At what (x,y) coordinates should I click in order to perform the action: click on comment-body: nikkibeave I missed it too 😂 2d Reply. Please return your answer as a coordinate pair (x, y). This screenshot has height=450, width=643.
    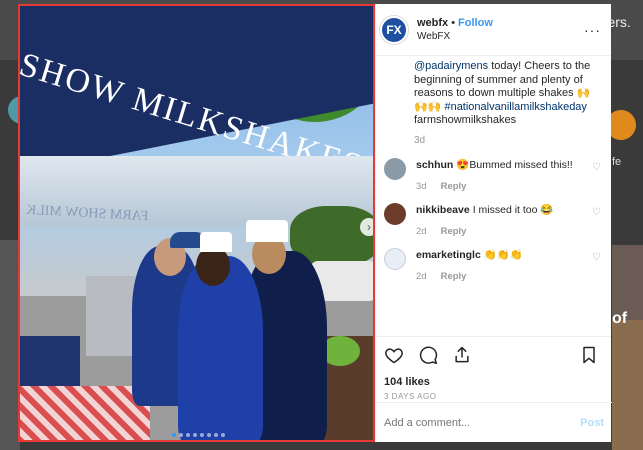
    Looking at the image, I should click on (508, 220).